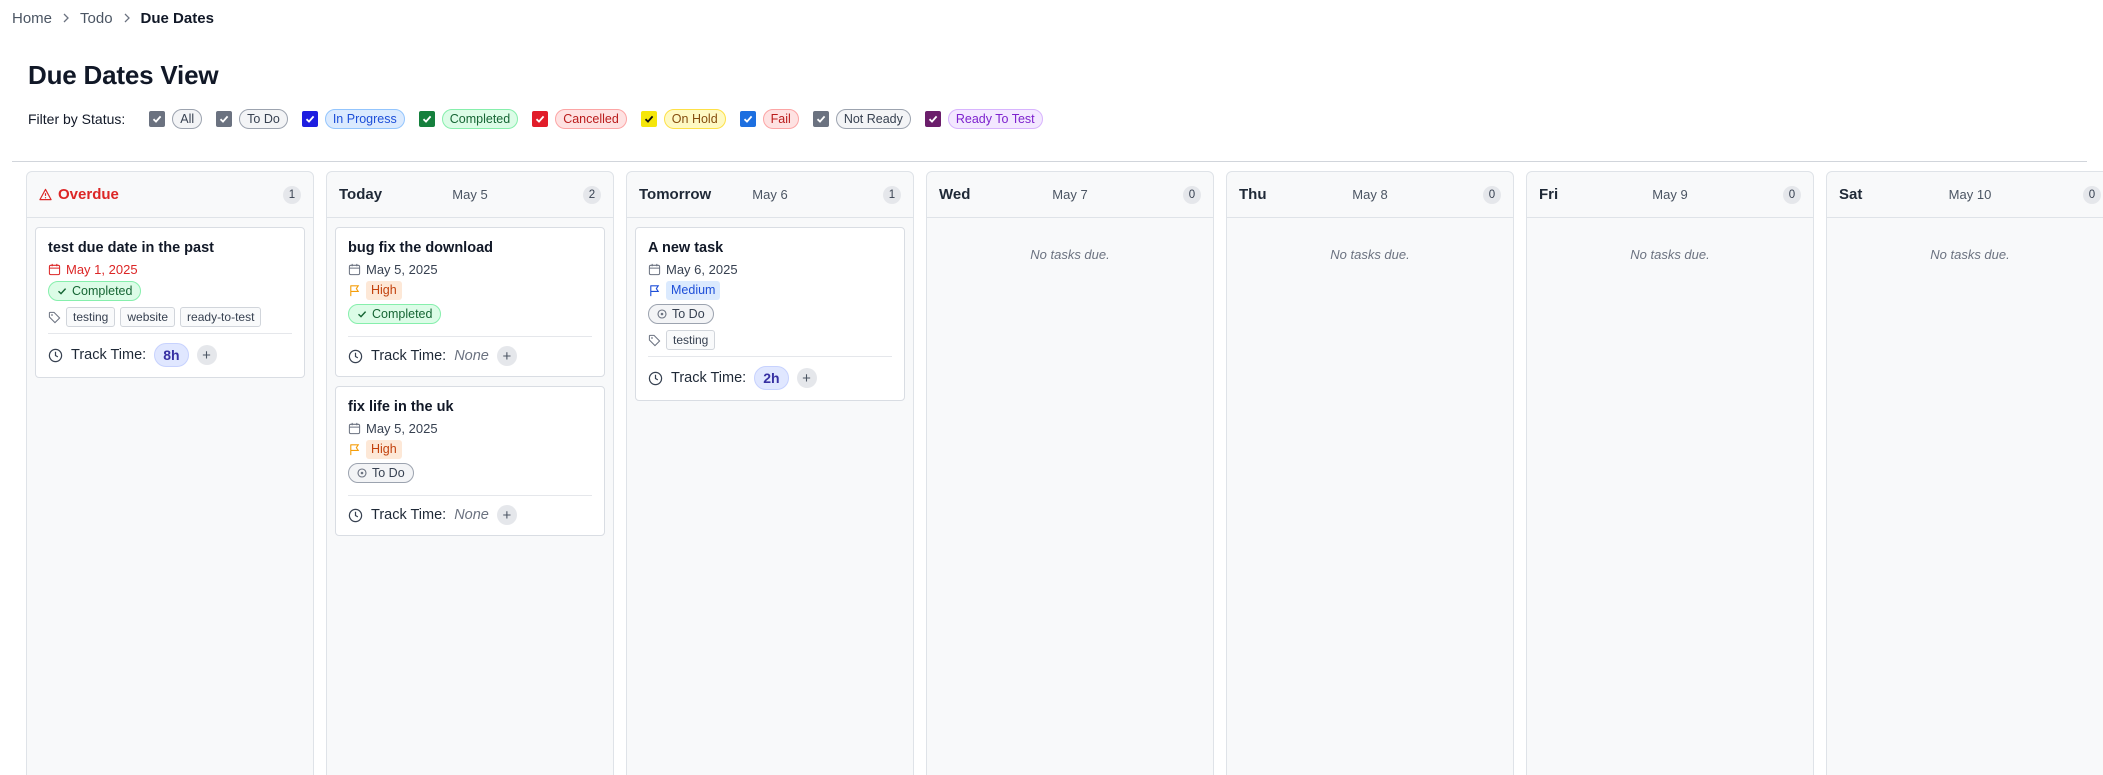  Describe the element at coordinates (362, 314) in the screenshot. I see `check-icon` at that location.